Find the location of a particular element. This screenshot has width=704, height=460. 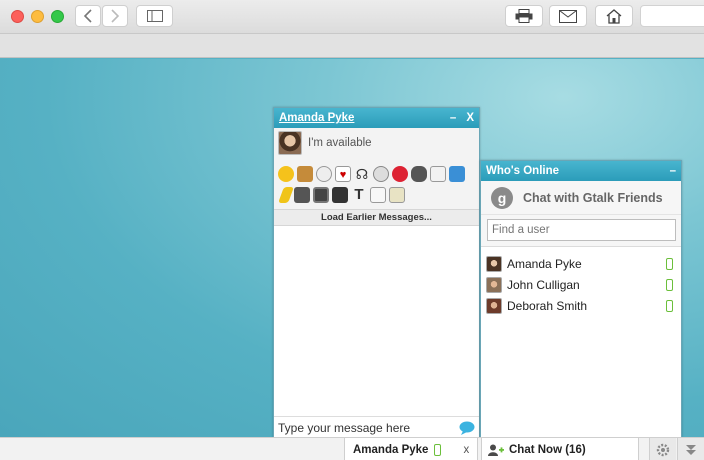

minimize-online-button: – is located at coordinates (673, 171).